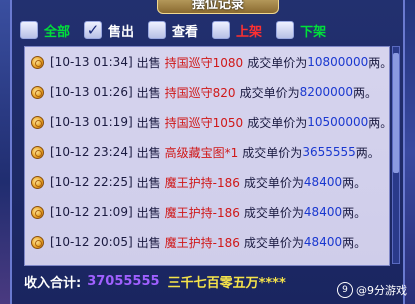  Describe the element at coordinates (91, 182) in the screenshot. I see `record-time: [10-12 22:25]` at that location.